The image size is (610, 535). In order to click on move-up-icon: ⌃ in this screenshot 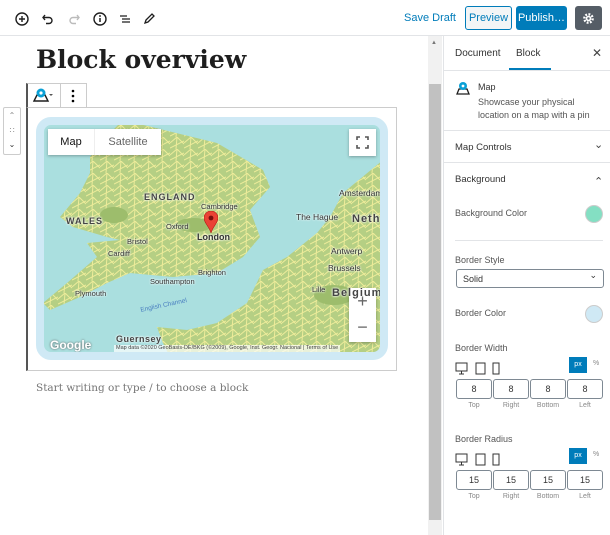, I will do `click(12, 116)`.